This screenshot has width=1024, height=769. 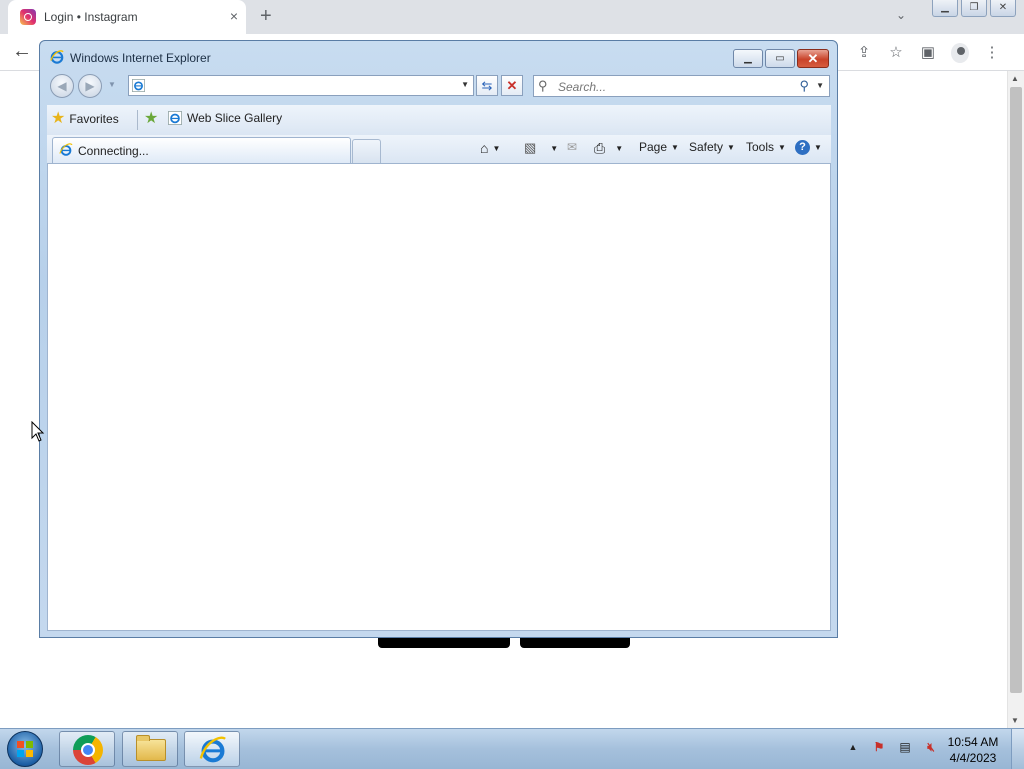 I want to click on home-icon: ⌂, so click(x=484, y=148).